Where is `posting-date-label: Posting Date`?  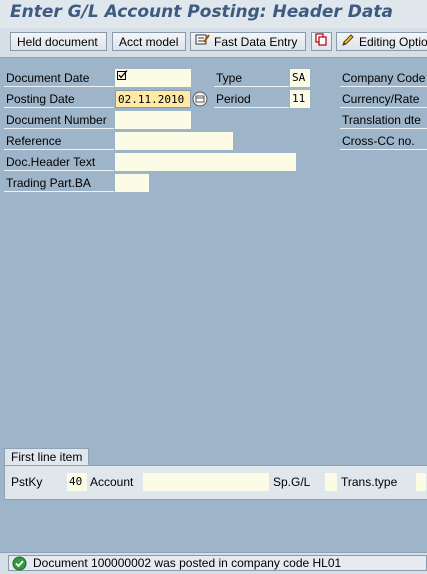
posting-date-label: Posting Date is located at coordinates (59, 99).